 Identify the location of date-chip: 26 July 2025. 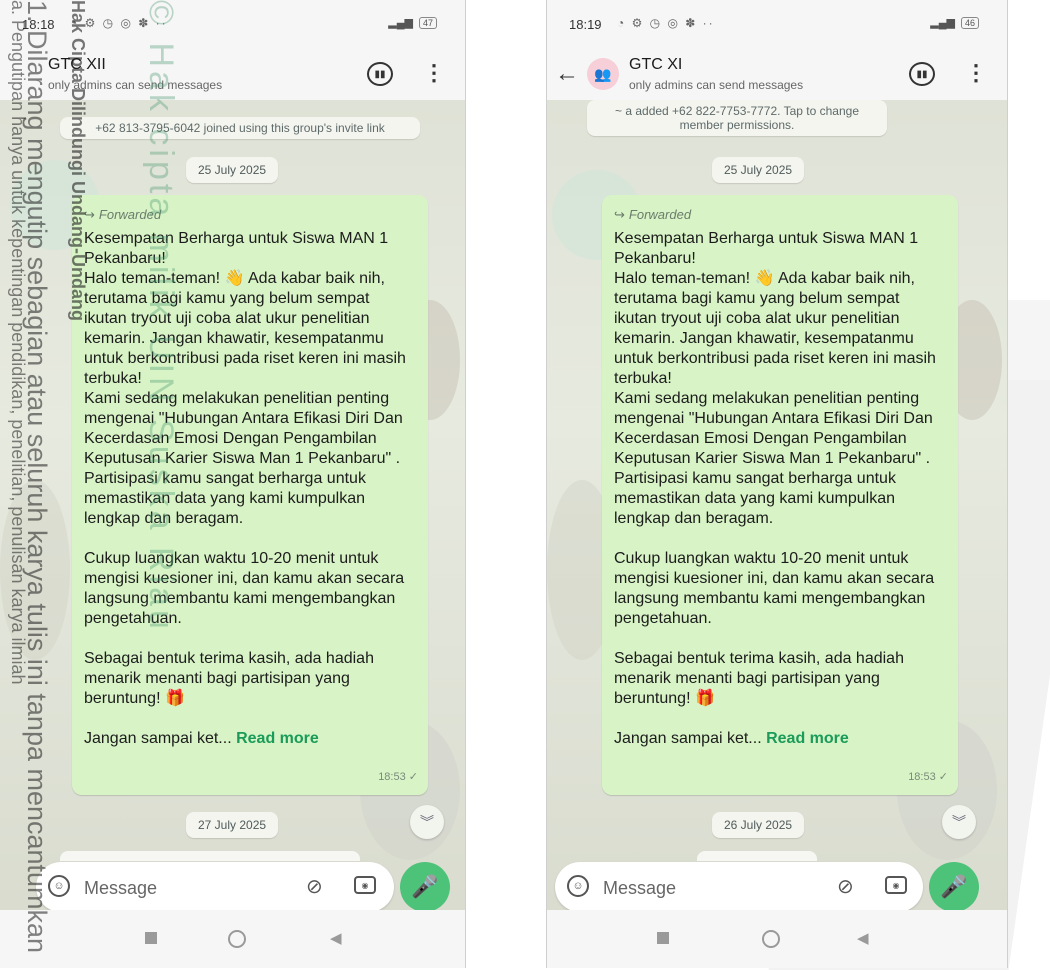
(758, 825).